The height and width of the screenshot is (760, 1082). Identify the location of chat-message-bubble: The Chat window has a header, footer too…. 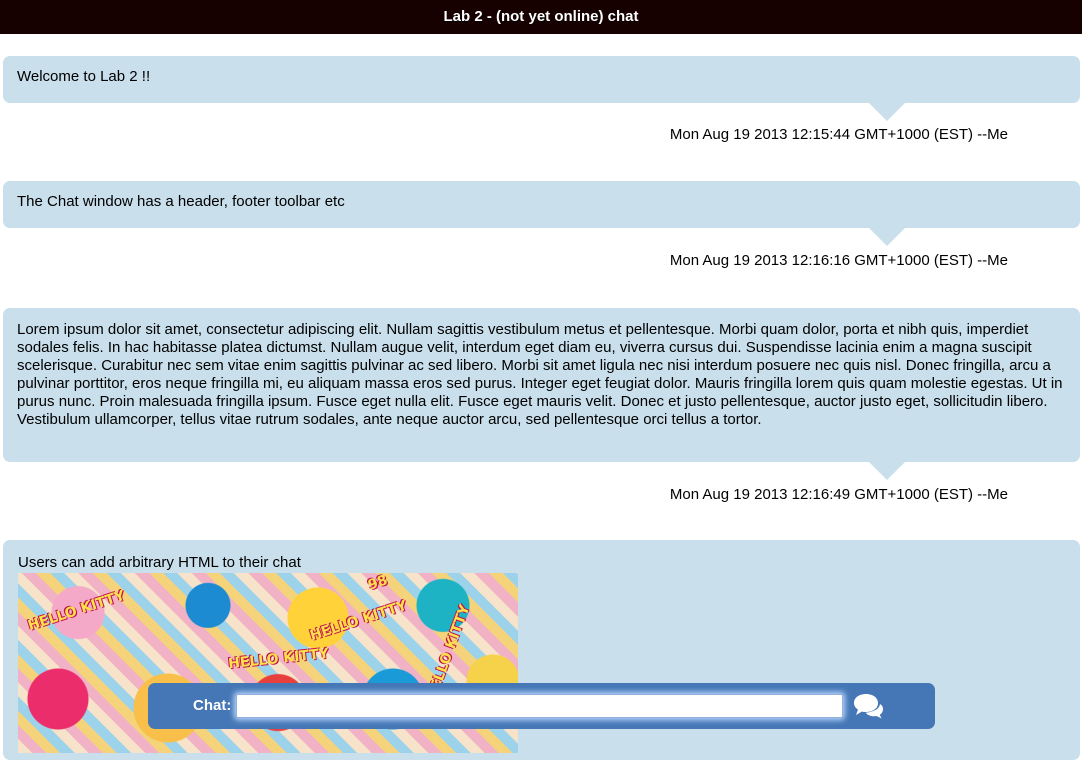
(541, 213).